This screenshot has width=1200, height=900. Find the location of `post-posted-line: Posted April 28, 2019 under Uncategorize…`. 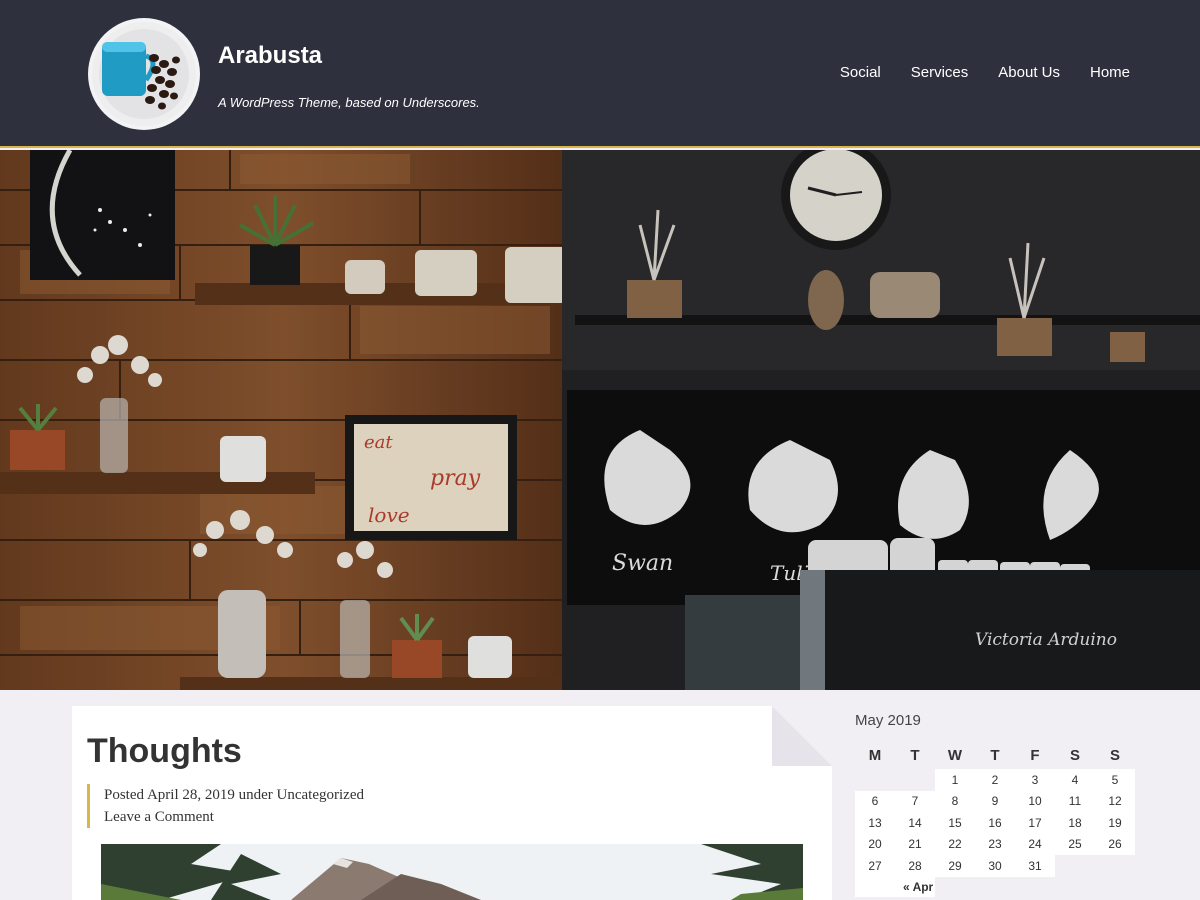

post-posted-line: Posted April 28, 2019 under Uncategorize… is located at coordinates (234, 795).